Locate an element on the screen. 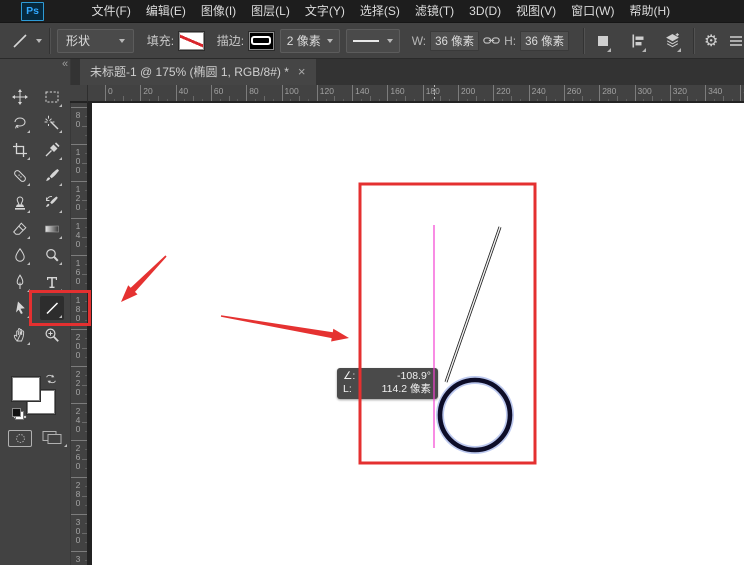  menu-item: 文件(F) is located at coordinates (111, 11).